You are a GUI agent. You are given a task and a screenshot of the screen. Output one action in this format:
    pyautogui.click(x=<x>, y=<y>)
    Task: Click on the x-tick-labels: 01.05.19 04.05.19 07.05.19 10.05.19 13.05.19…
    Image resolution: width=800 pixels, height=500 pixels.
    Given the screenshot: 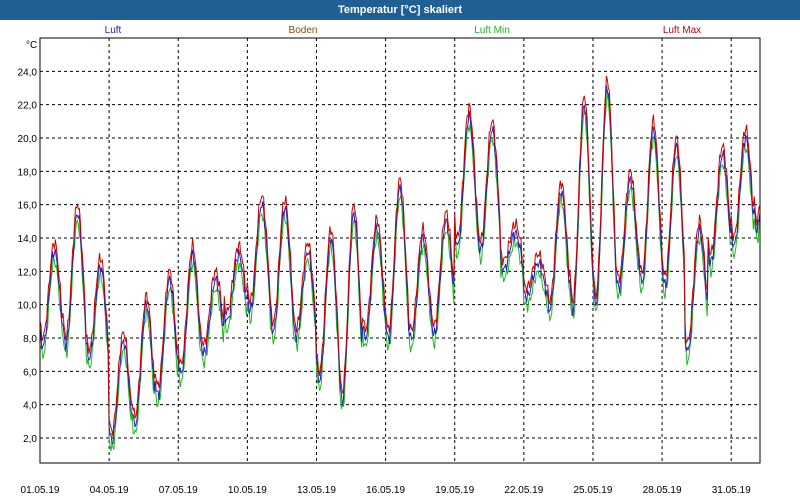 What is the action you would take?
    pyautogui.click(x=386, y=490)
    